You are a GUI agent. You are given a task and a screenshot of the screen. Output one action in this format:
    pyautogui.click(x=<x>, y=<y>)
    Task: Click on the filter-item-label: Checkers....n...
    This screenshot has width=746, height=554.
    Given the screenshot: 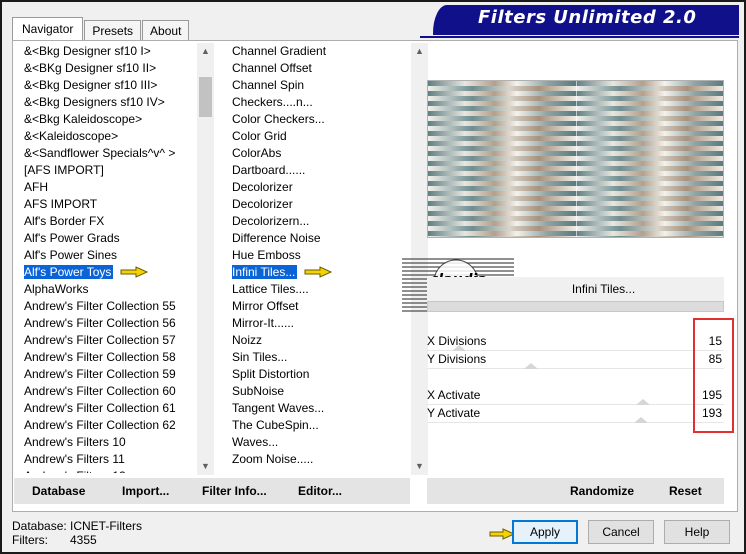 What is the action you would take?
    pyautogui.click(x=272, y=102)
    